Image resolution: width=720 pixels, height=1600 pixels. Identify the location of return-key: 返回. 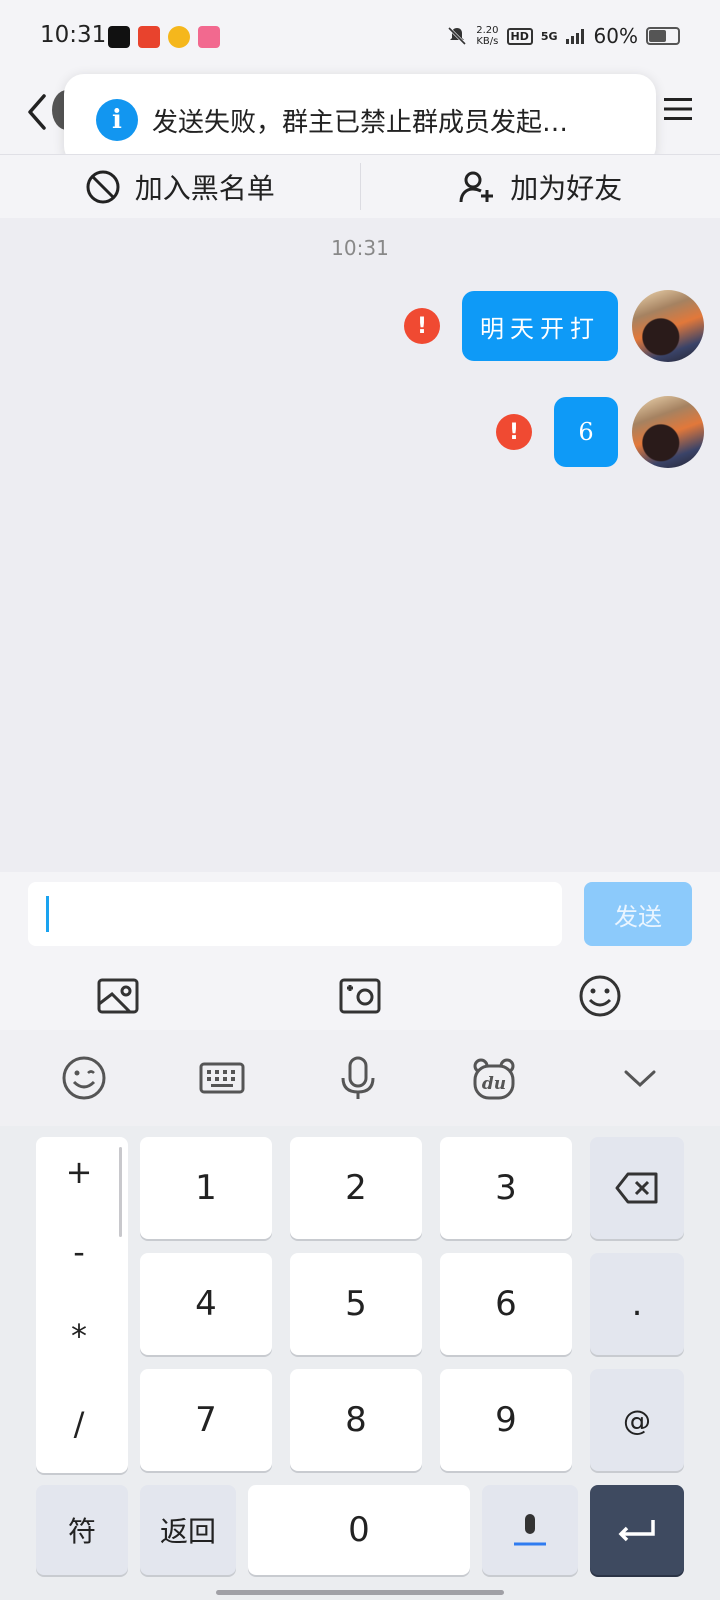
(188, 1530).